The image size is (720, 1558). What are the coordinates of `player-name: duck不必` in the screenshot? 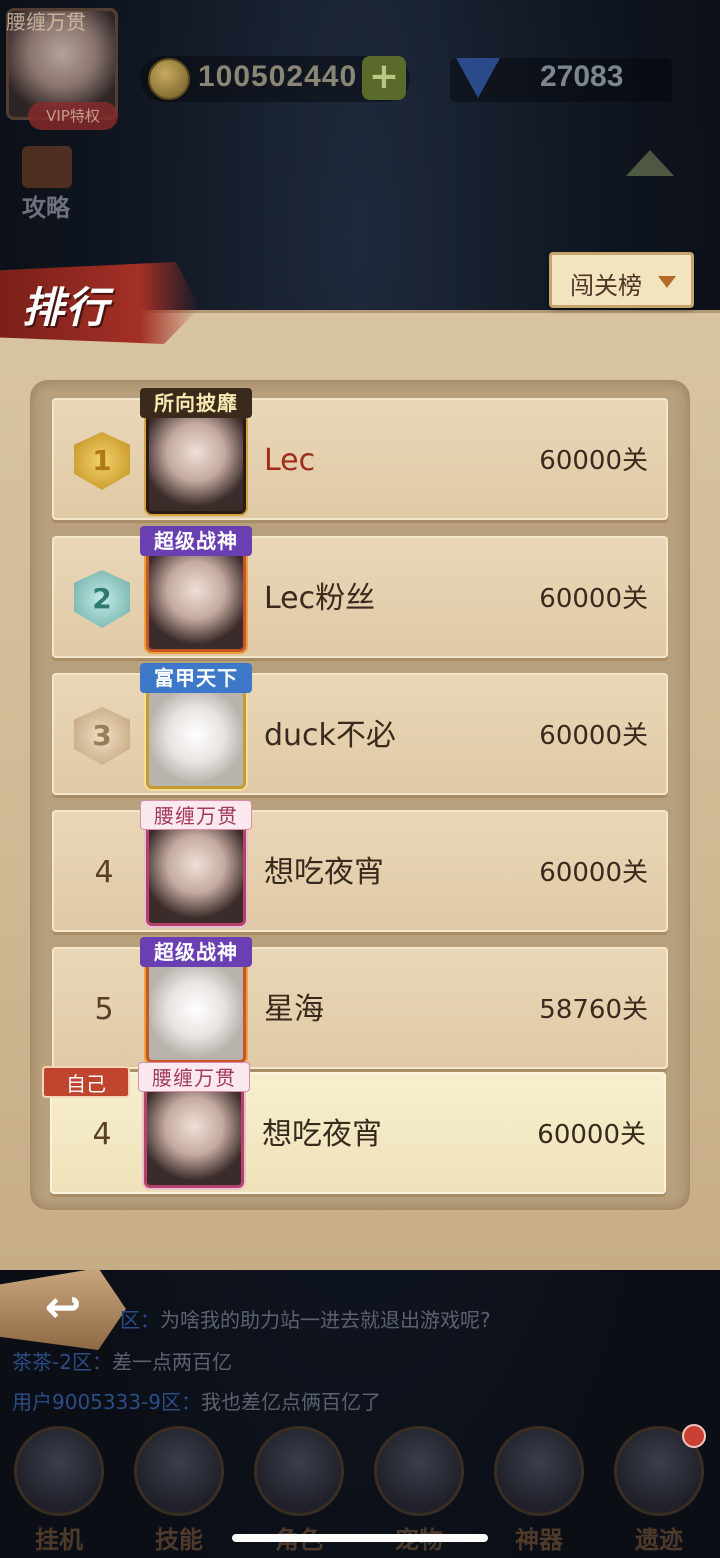 It's located at (330, 735).